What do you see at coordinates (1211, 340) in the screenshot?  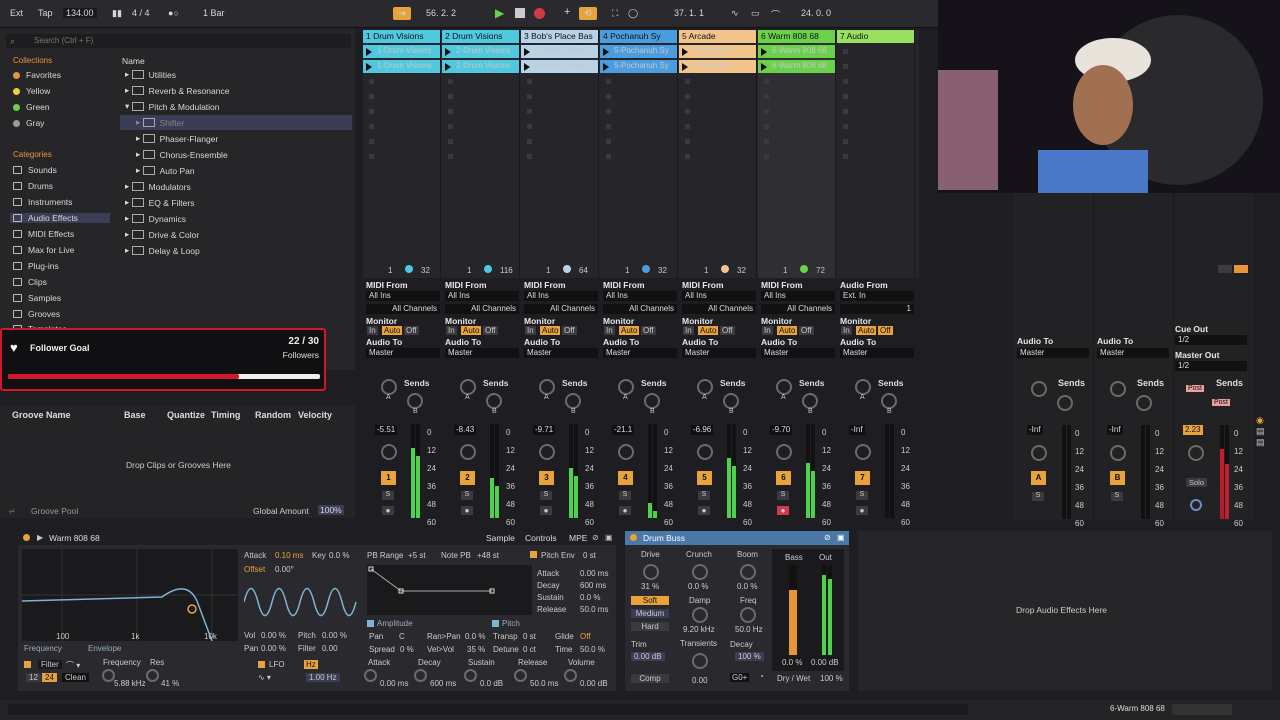 I see `cue-out-select: 1/2` at bounding box center [1211, 340].